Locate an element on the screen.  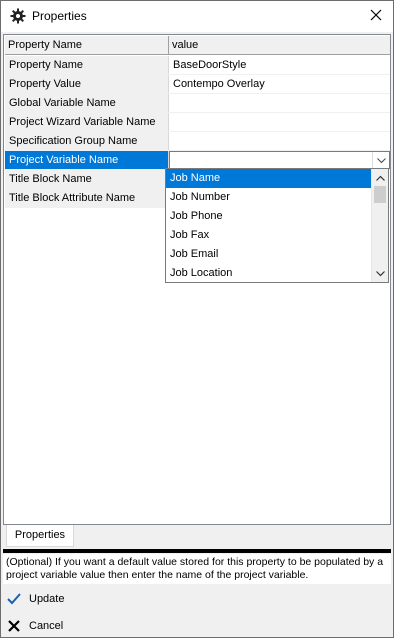
chevron-up-icon is located at coordinates (380, 178).